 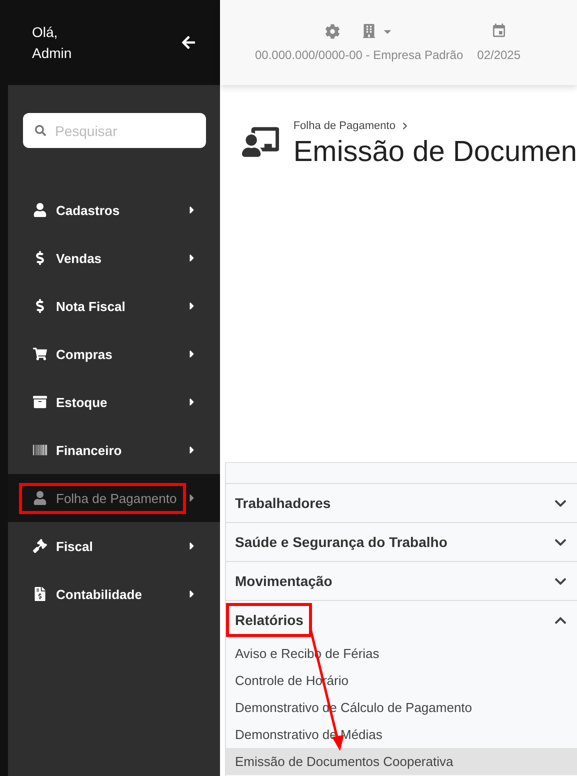 I want to click on sidebar-item: Folha de Pagamento, so click(x=114, y=498).